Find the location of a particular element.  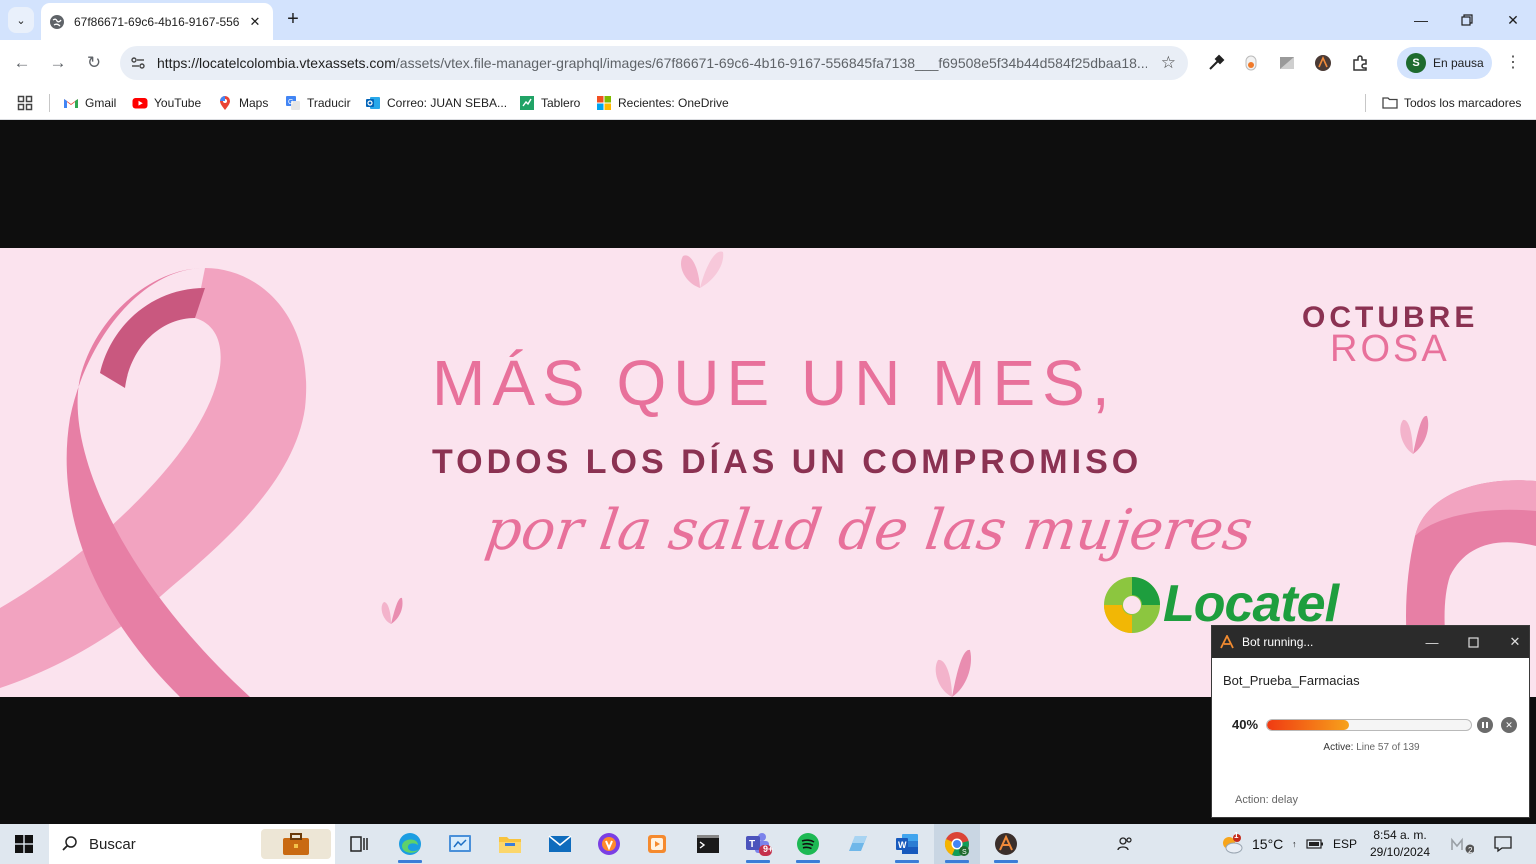

bot-window-titlebar: Bot running... — ✕ is located at coordinates (1370, 642).